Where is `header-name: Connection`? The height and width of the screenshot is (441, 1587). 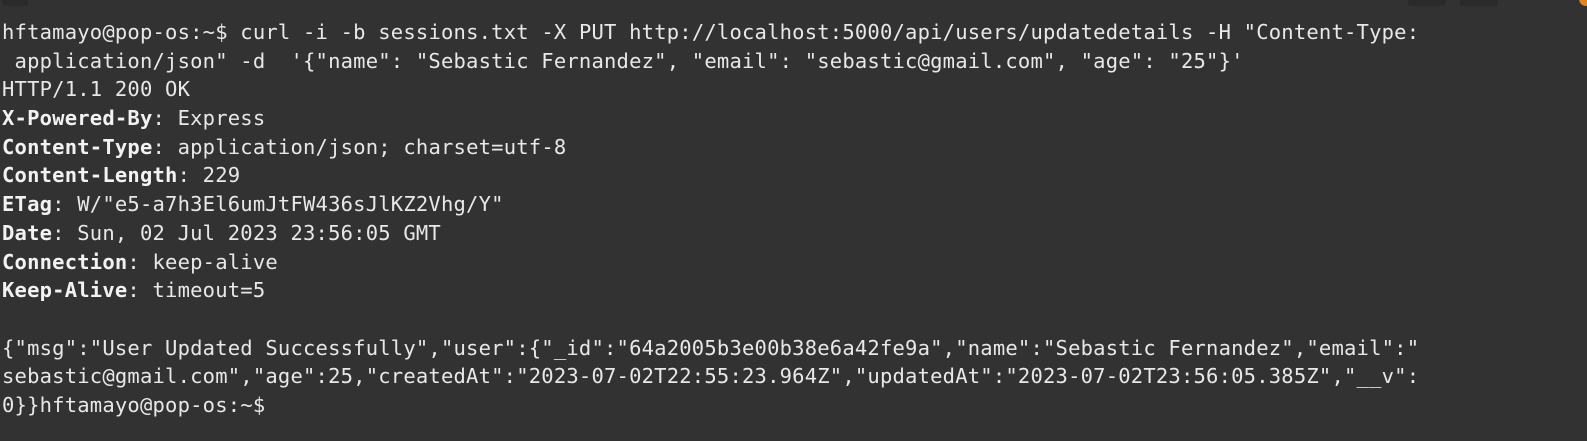 header-name: Connection is located at coordinates (65, 261).